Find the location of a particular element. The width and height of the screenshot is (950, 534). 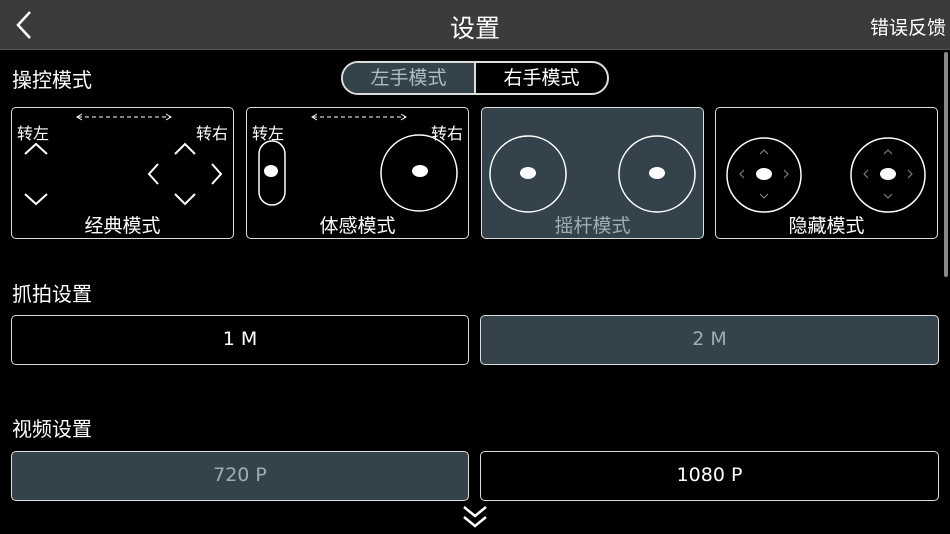

snapshot-1m-button: 1 M is located at coordinates (240, 340).